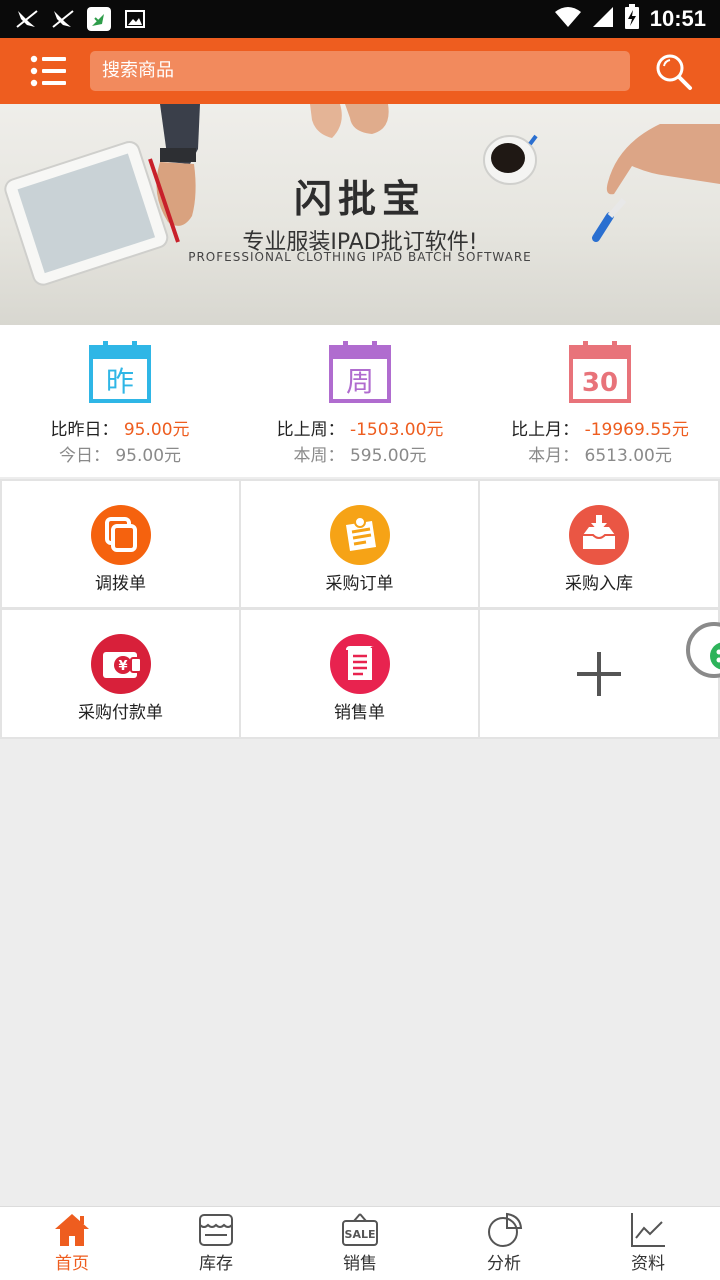  I want to click on battery-charging-icon, so click(632, 19).